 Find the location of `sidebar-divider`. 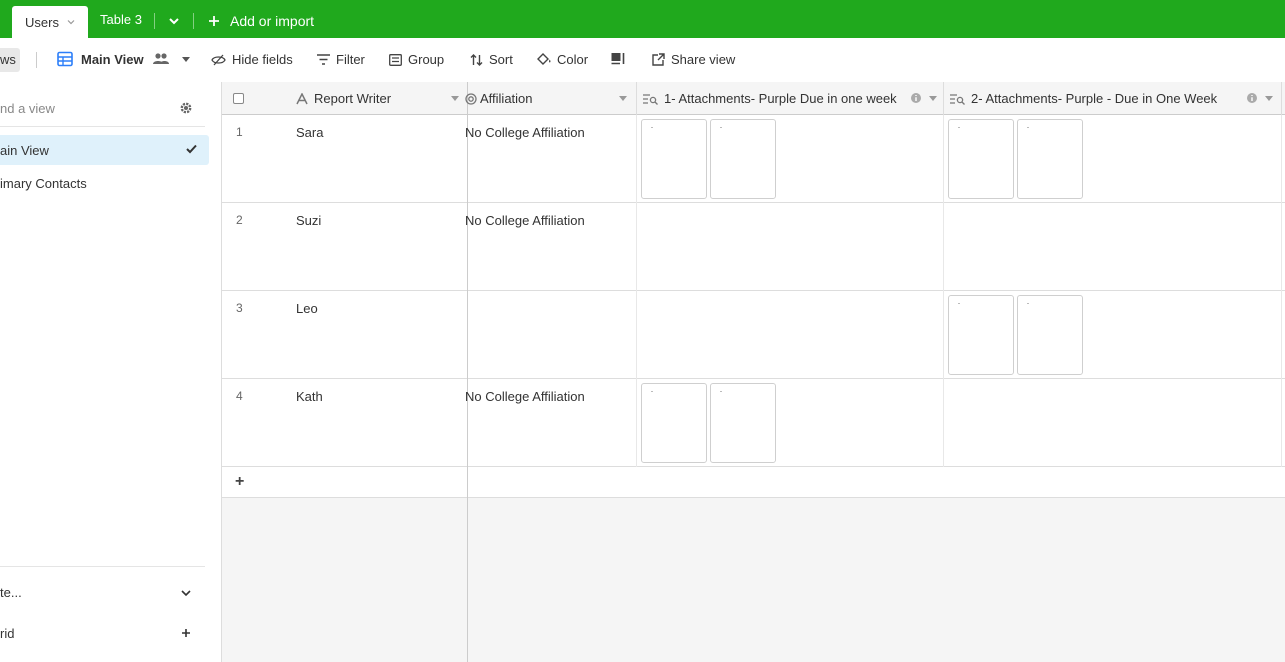

sidebar-divider is located at coordinates (102, 126).